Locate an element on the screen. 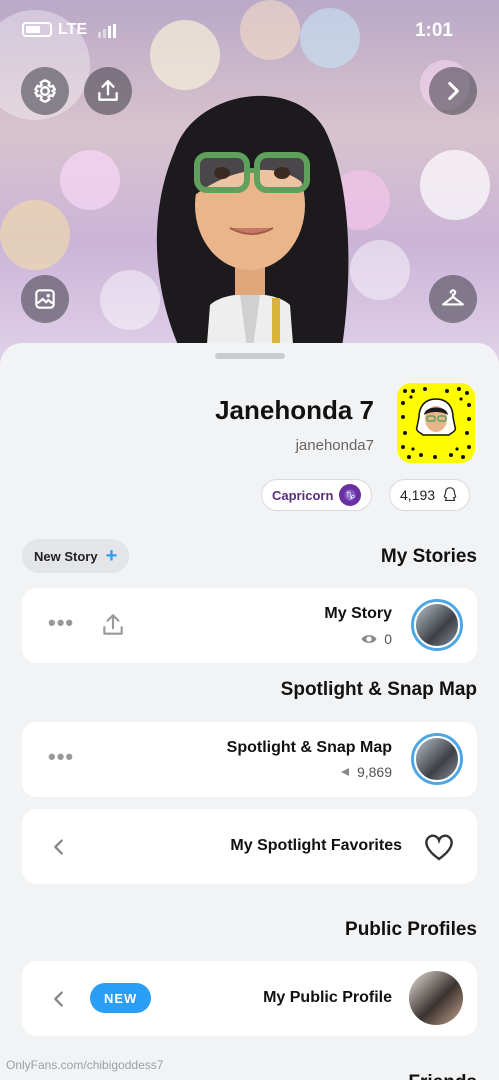 The image size is (499, 1080). ghost-icon is located at coordinates (450, 494).